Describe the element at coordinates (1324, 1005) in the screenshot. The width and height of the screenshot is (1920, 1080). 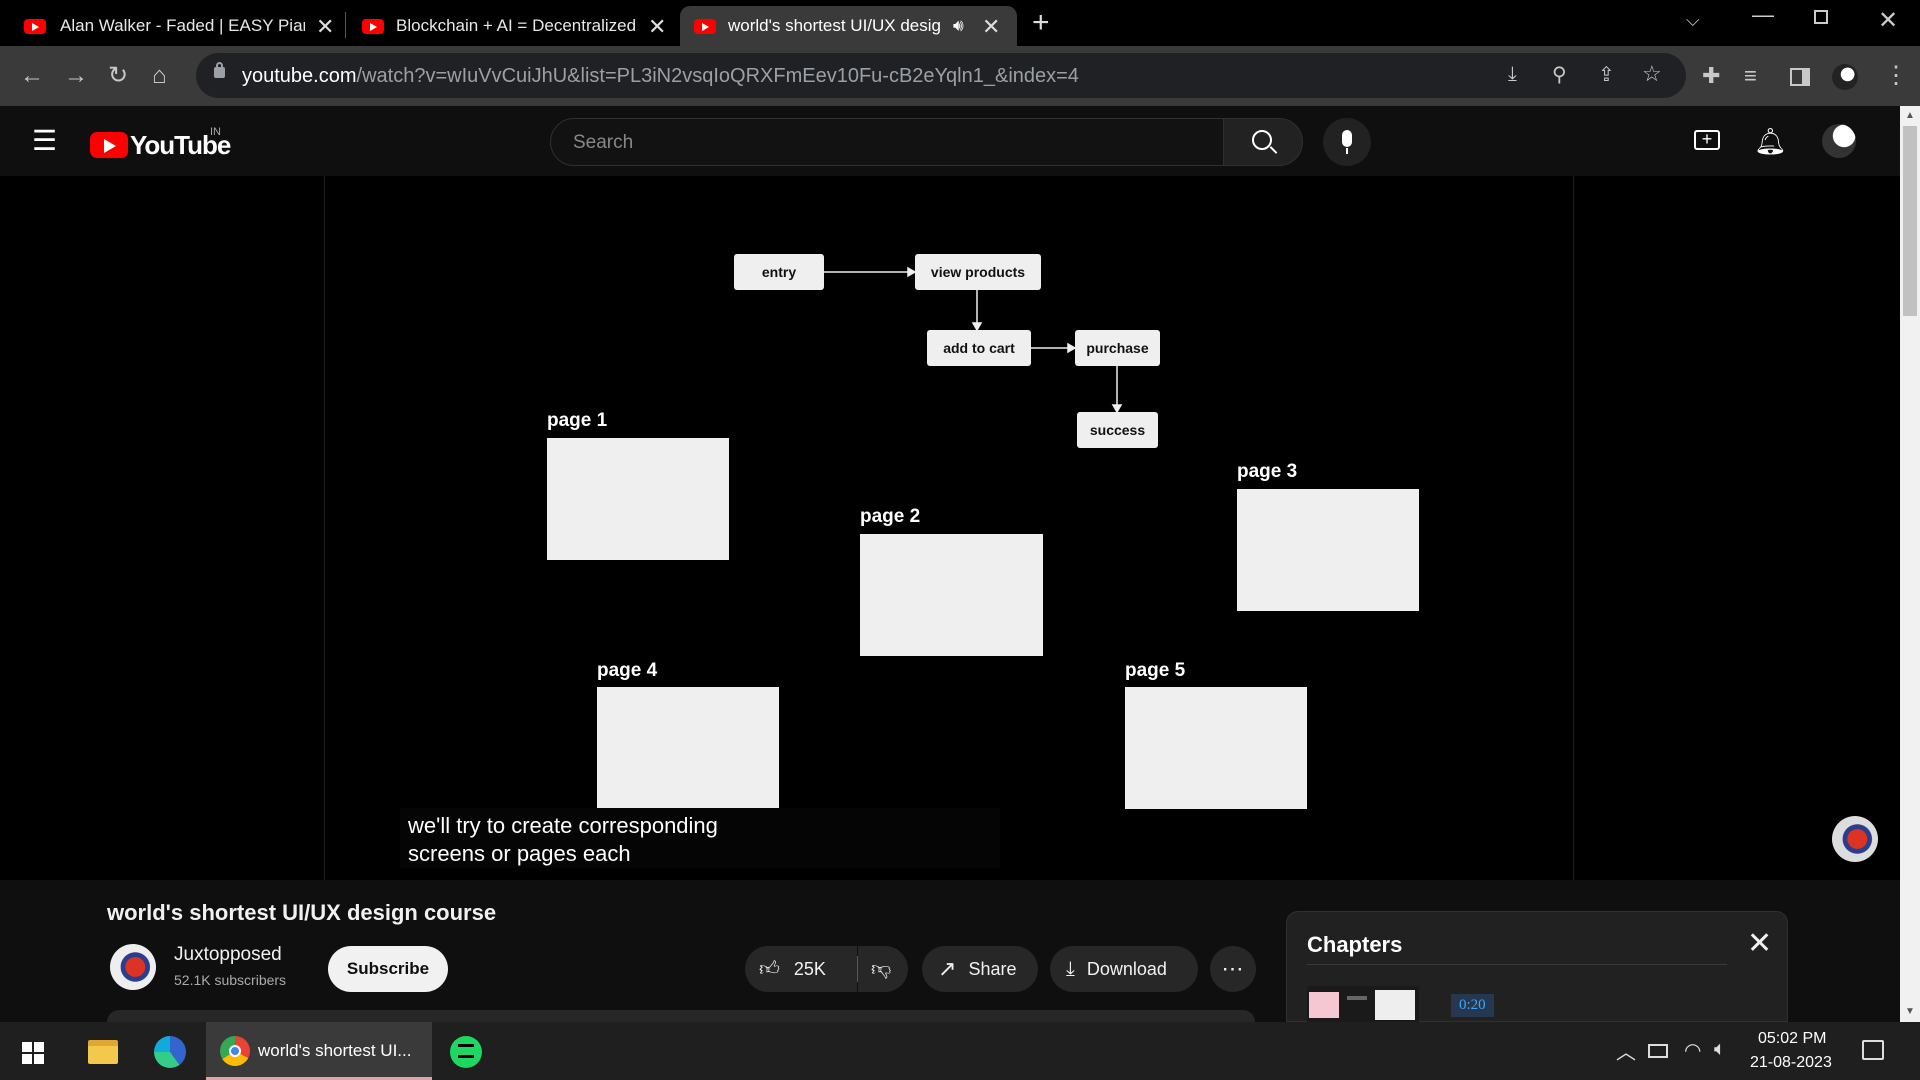
I see `thumb-pink-card` at that location.